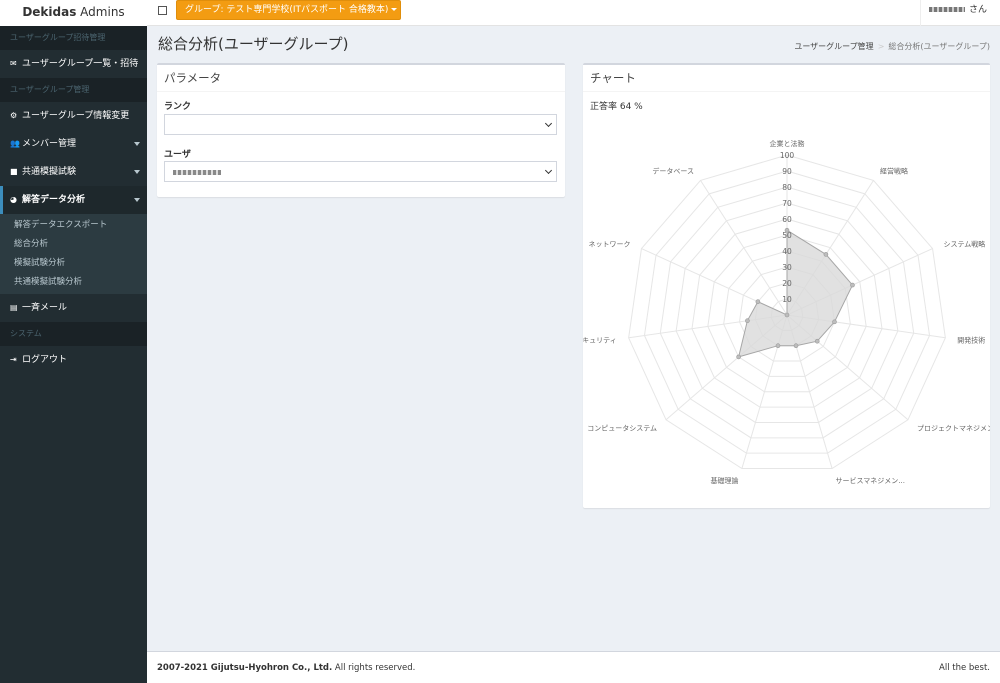 The image size is (1000, 683). I want to click on radar-tick-label: 20, so click(787, 283).